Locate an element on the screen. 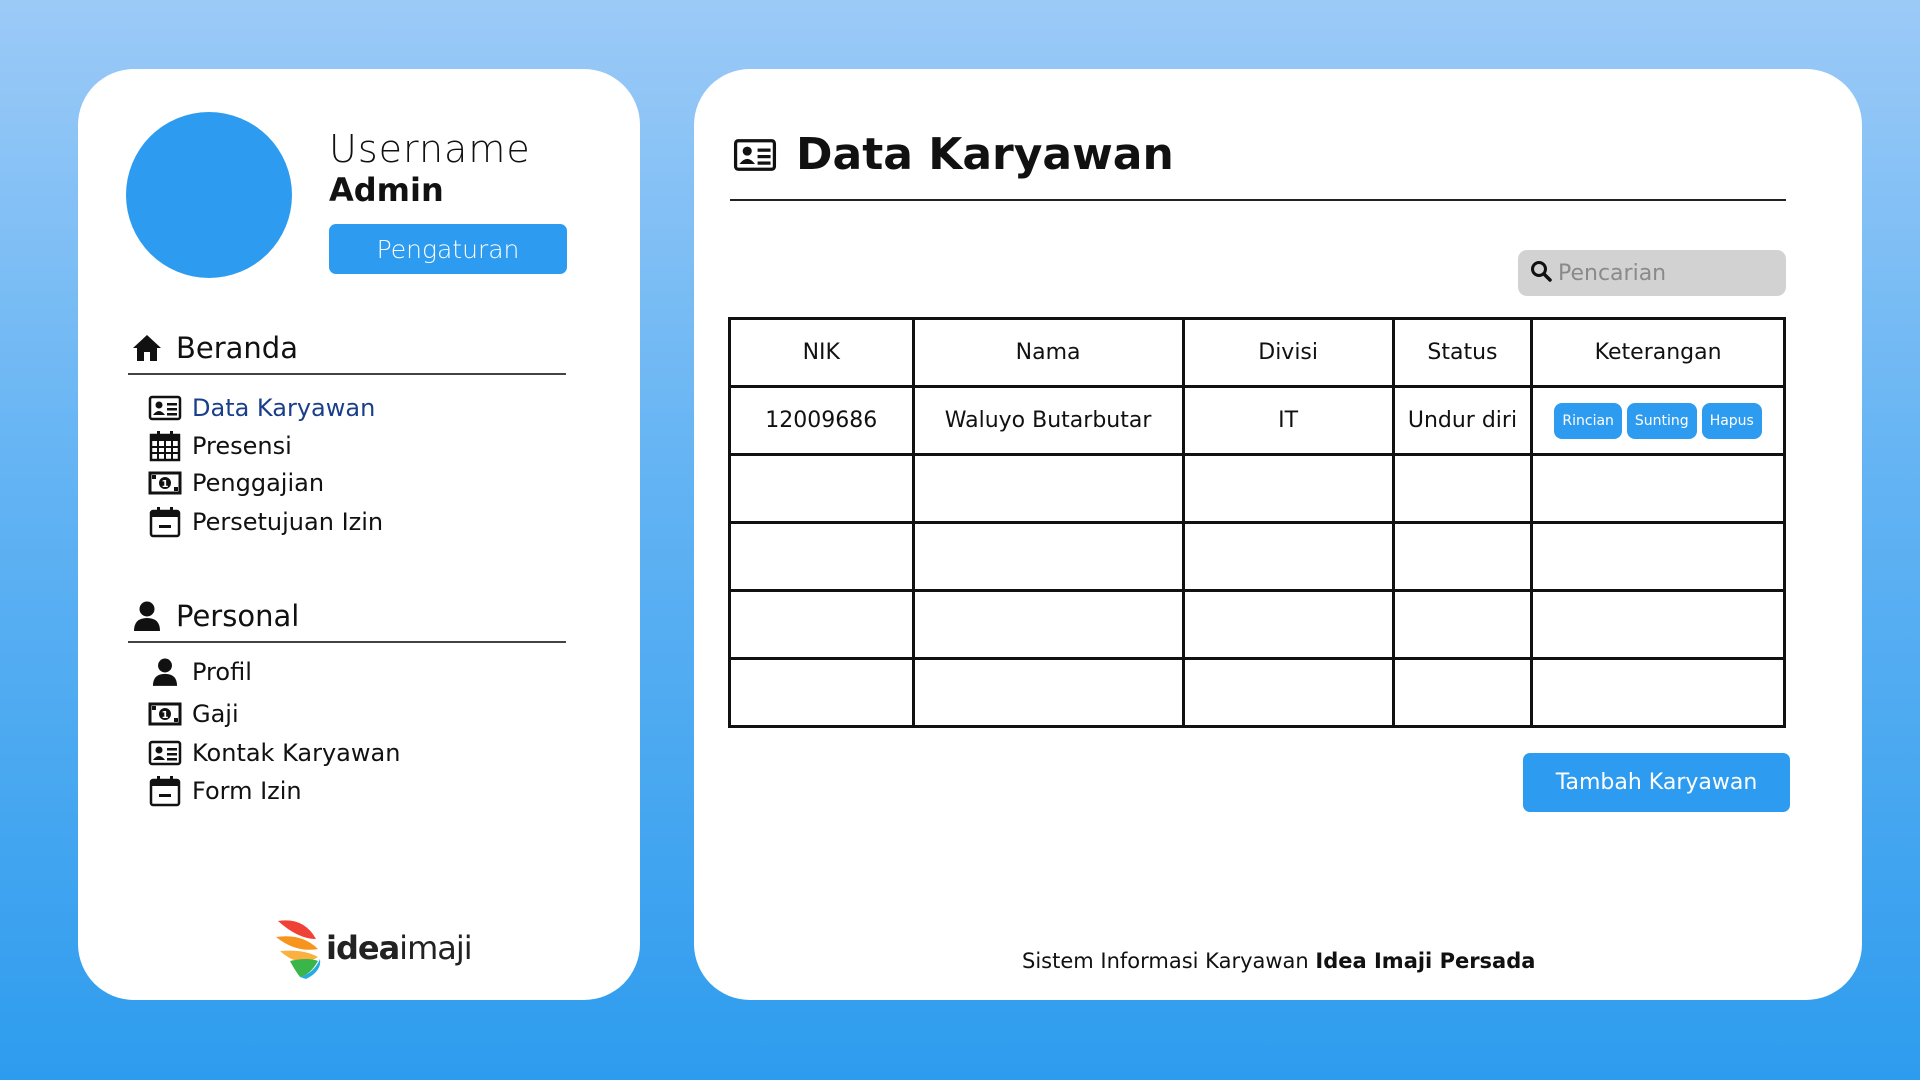 Image resolution: width=1920 pixels, height=1080 pixels. column-header-status: Status is located at coordinates (1462, 352).